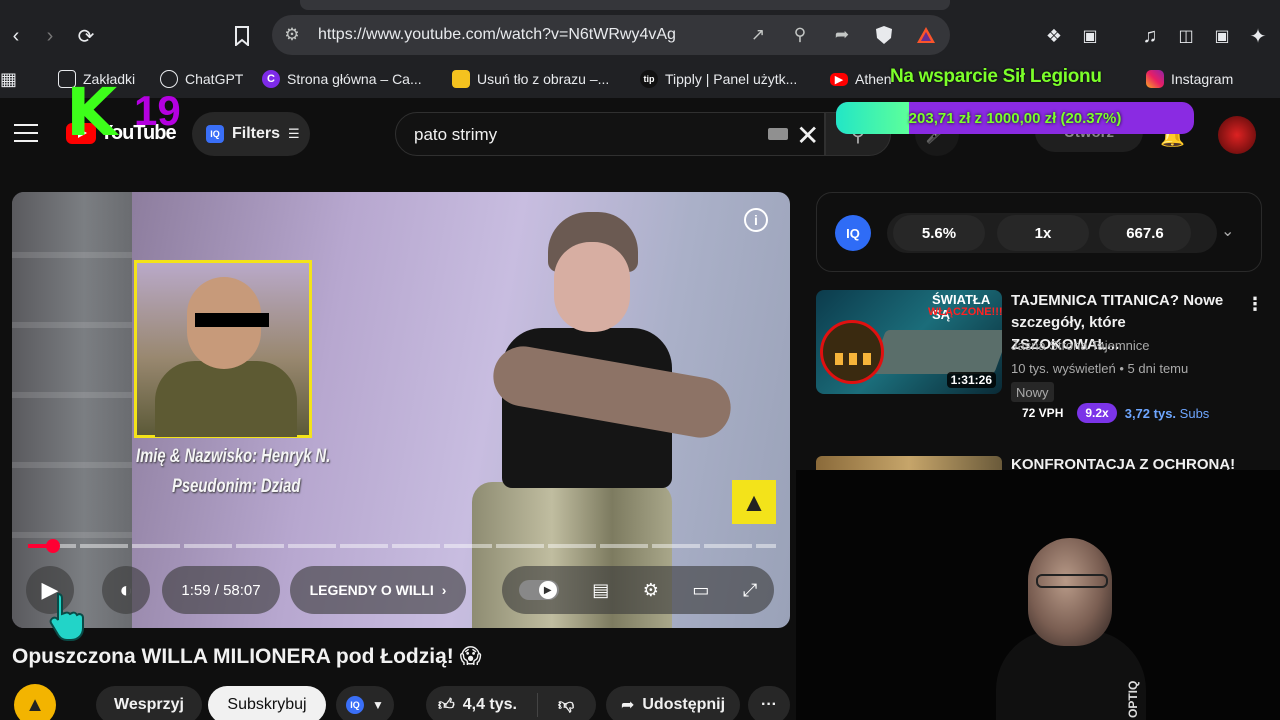  Describe the element at coordinates (1054, 36) in the screenshot. I see `extensions-icon: ❖` at that location.